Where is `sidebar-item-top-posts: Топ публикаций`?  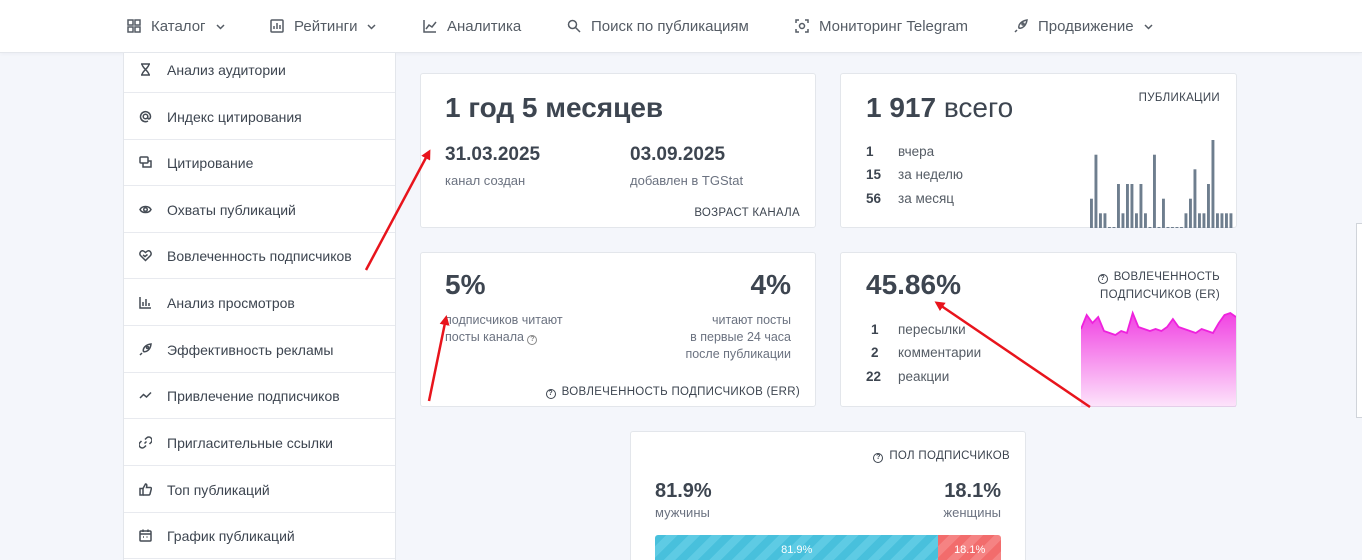
sidebar-item-top-posts: Топ публикаций is located at coordinates (259, 490).